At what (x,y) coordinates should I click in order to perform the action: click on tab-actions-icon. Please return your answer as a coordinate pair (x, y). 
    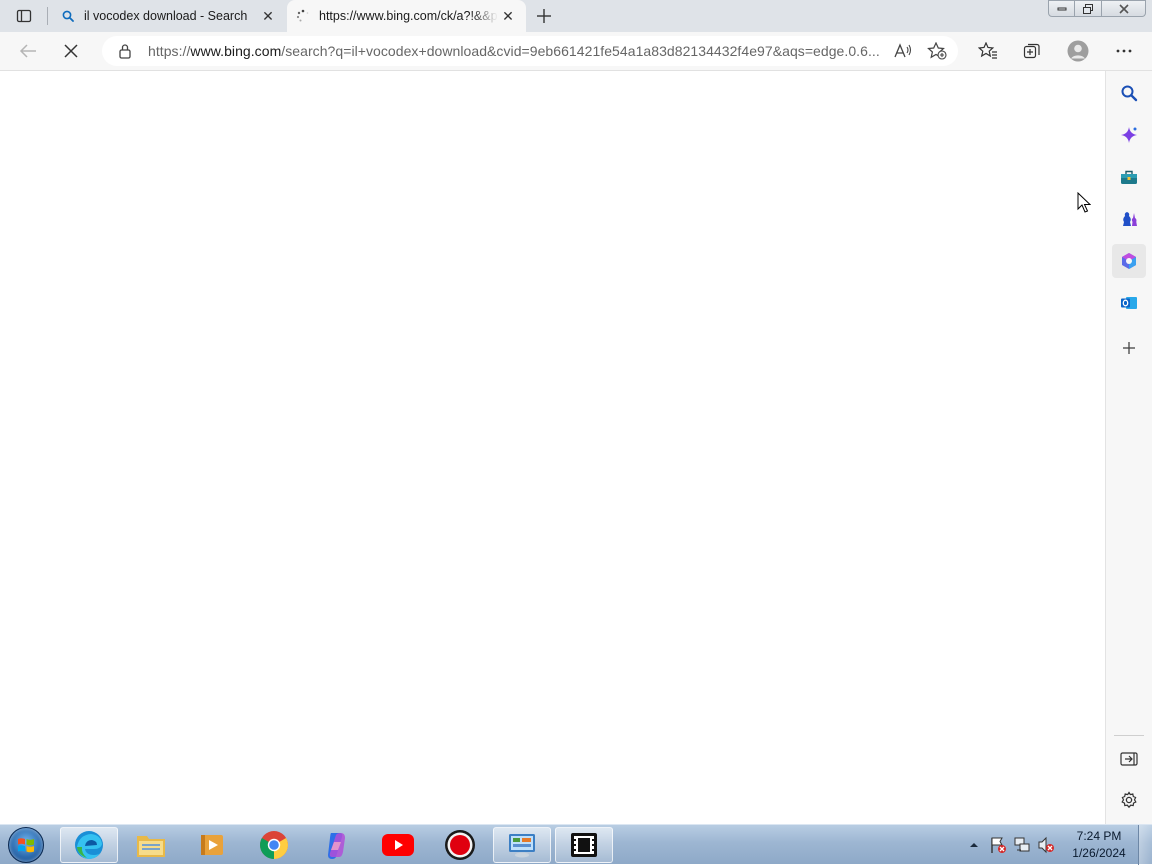
    Looking at the image, I should click on (24, 16).